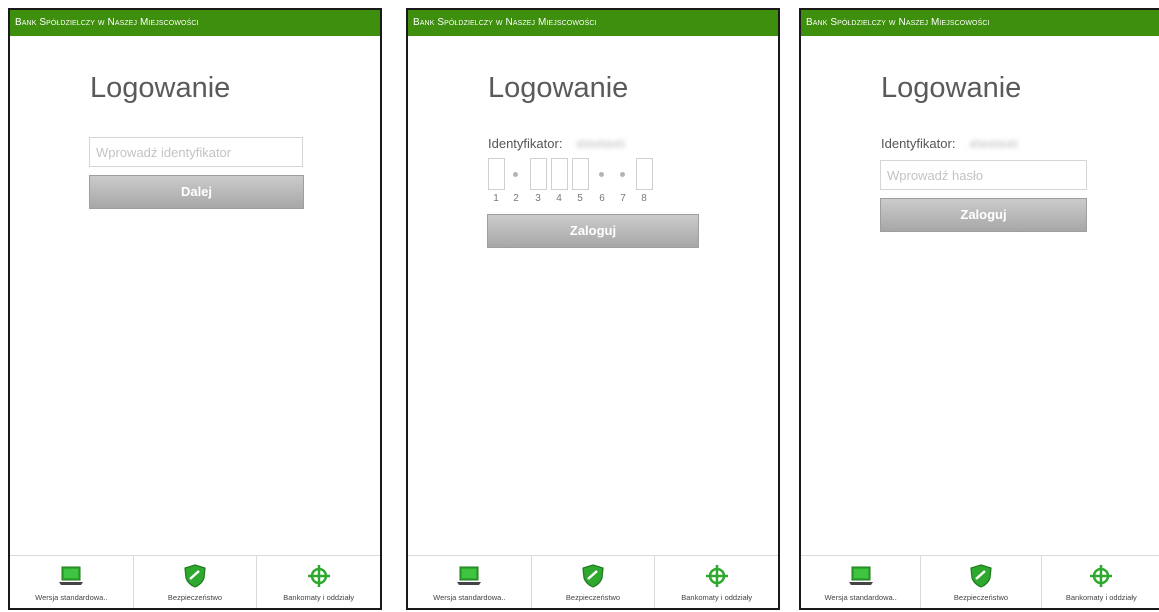 This screenshot has width=1159, height=612. What do you see at coordinates (196, 192) in the screenshot?
I see `next-button: Dalej` at bounding box center [196, 192].